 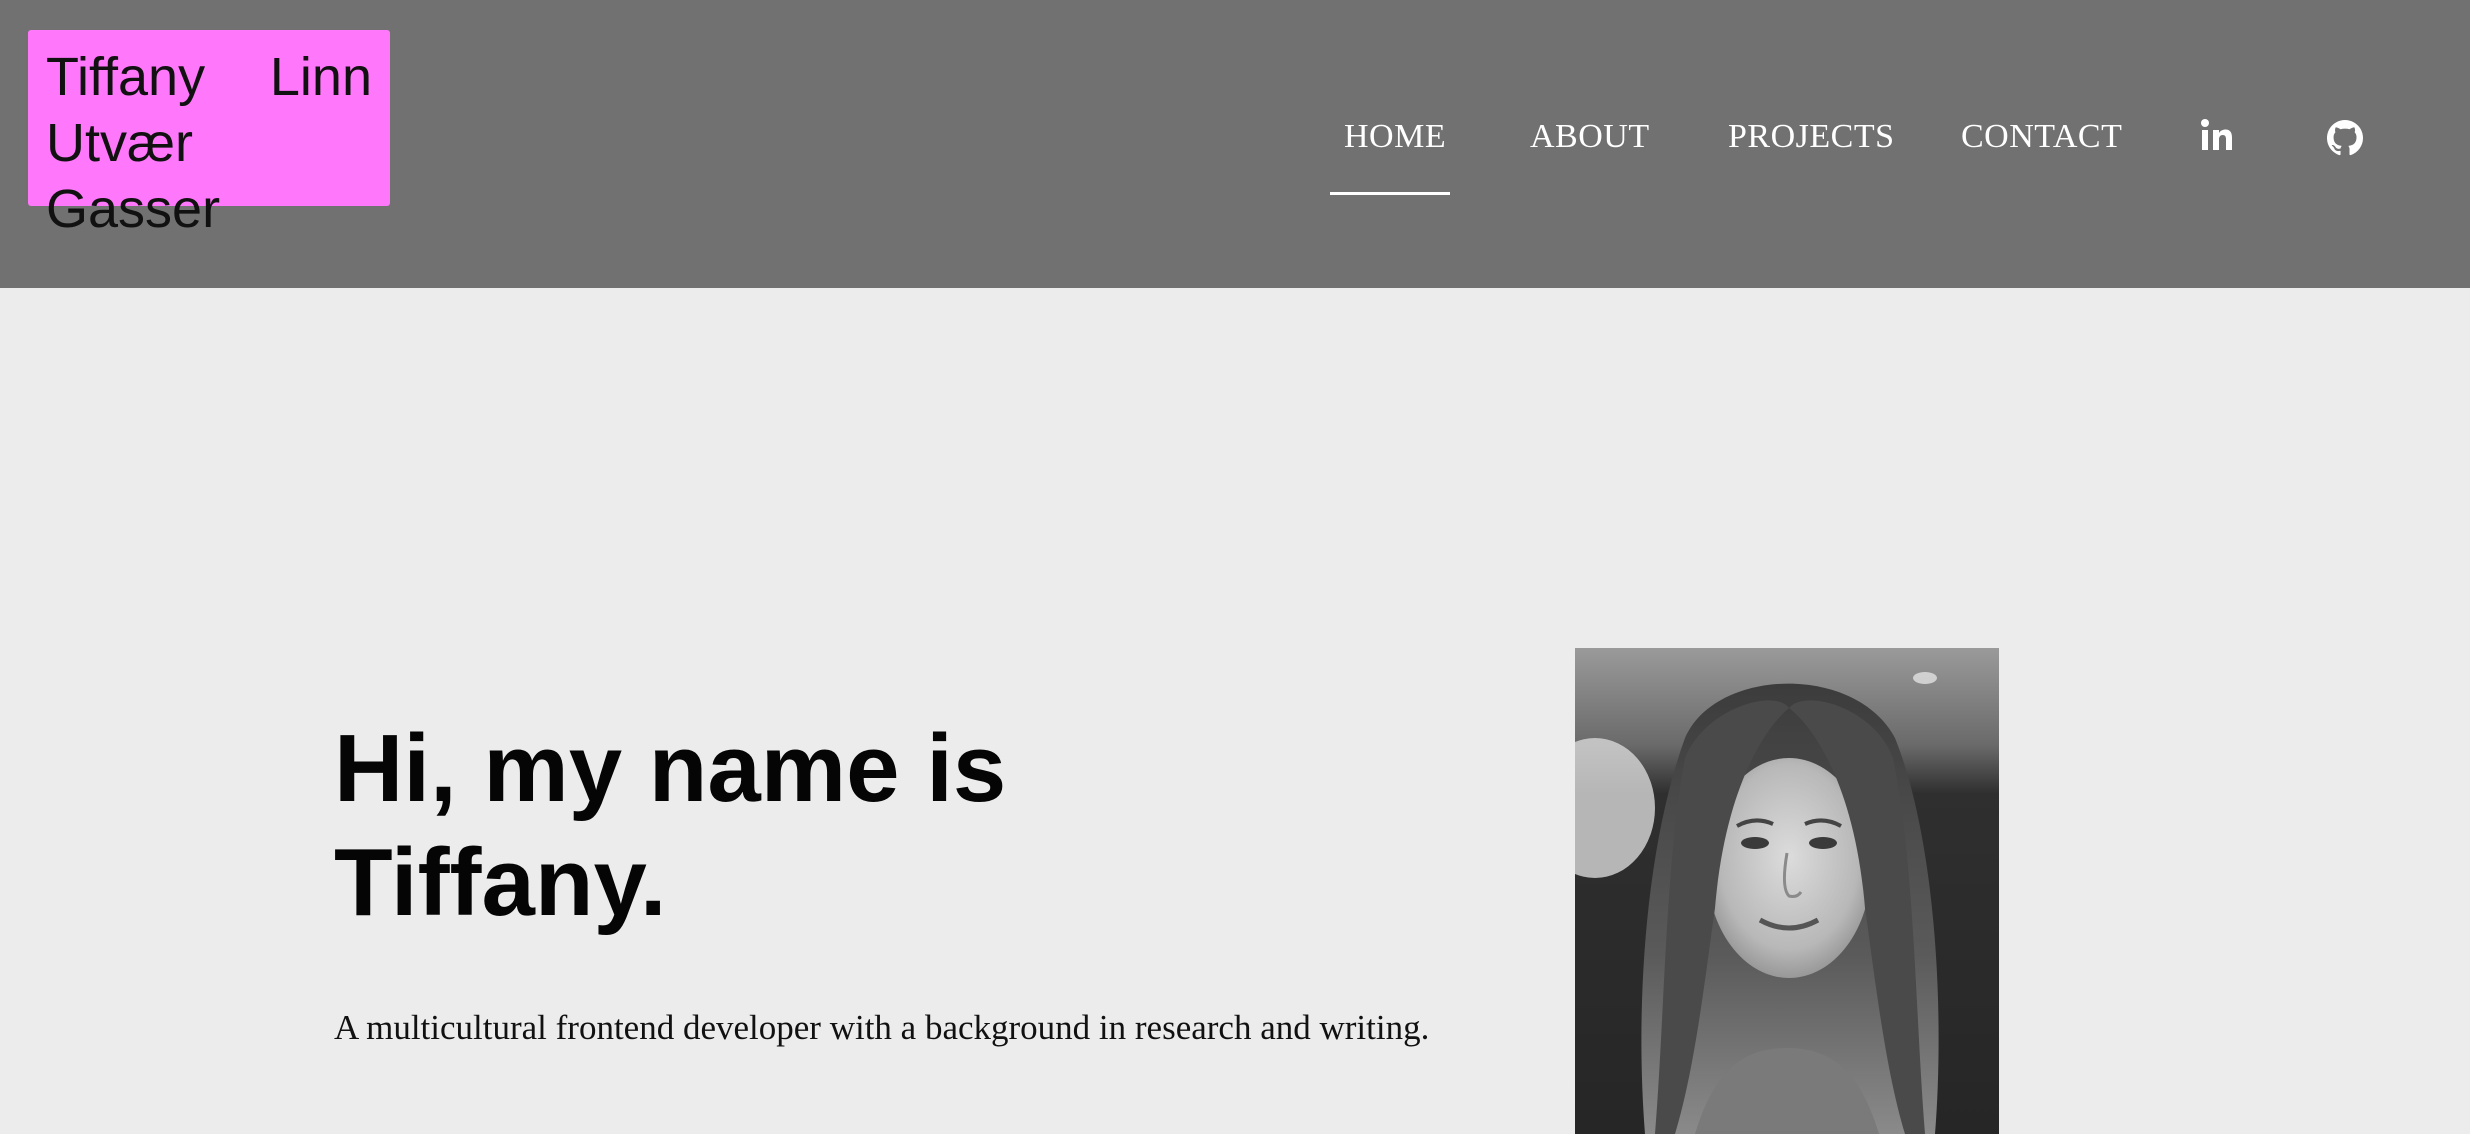 I want to click on nav-contact: CONTACT, so click(x=2041, y=137).